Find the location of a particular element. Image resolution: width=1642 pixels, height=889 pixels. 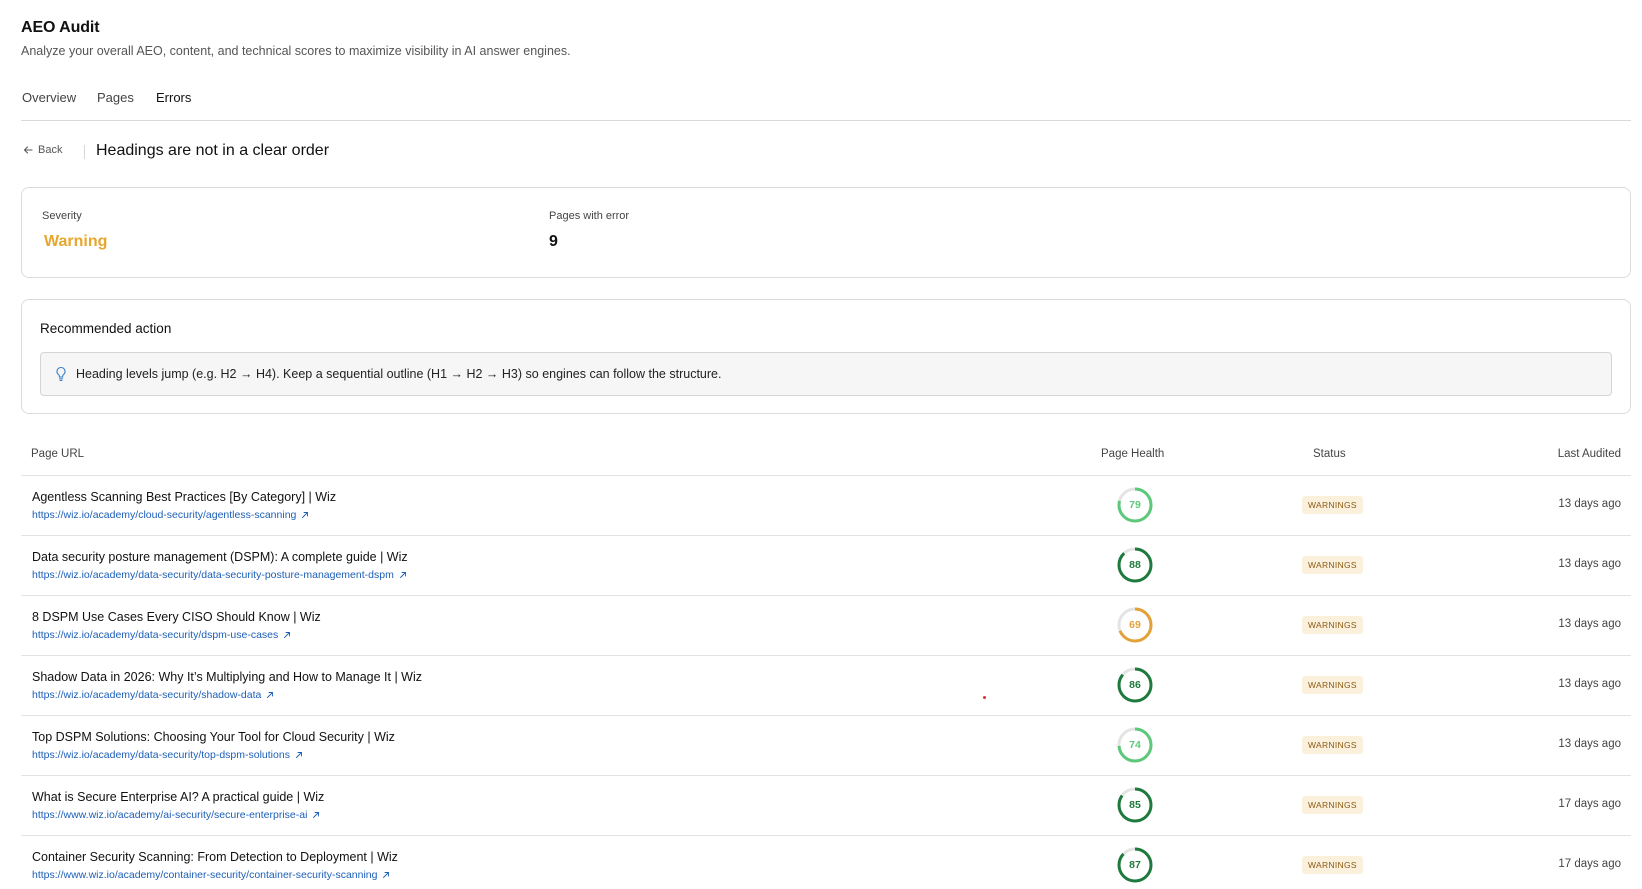

cursor-dot is located at coordinates (984, 697).